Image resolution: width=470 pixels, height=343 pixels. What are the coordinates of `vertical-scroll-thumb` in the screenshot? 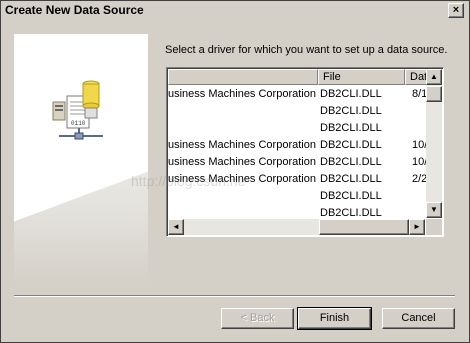 It's located at (434, 94).